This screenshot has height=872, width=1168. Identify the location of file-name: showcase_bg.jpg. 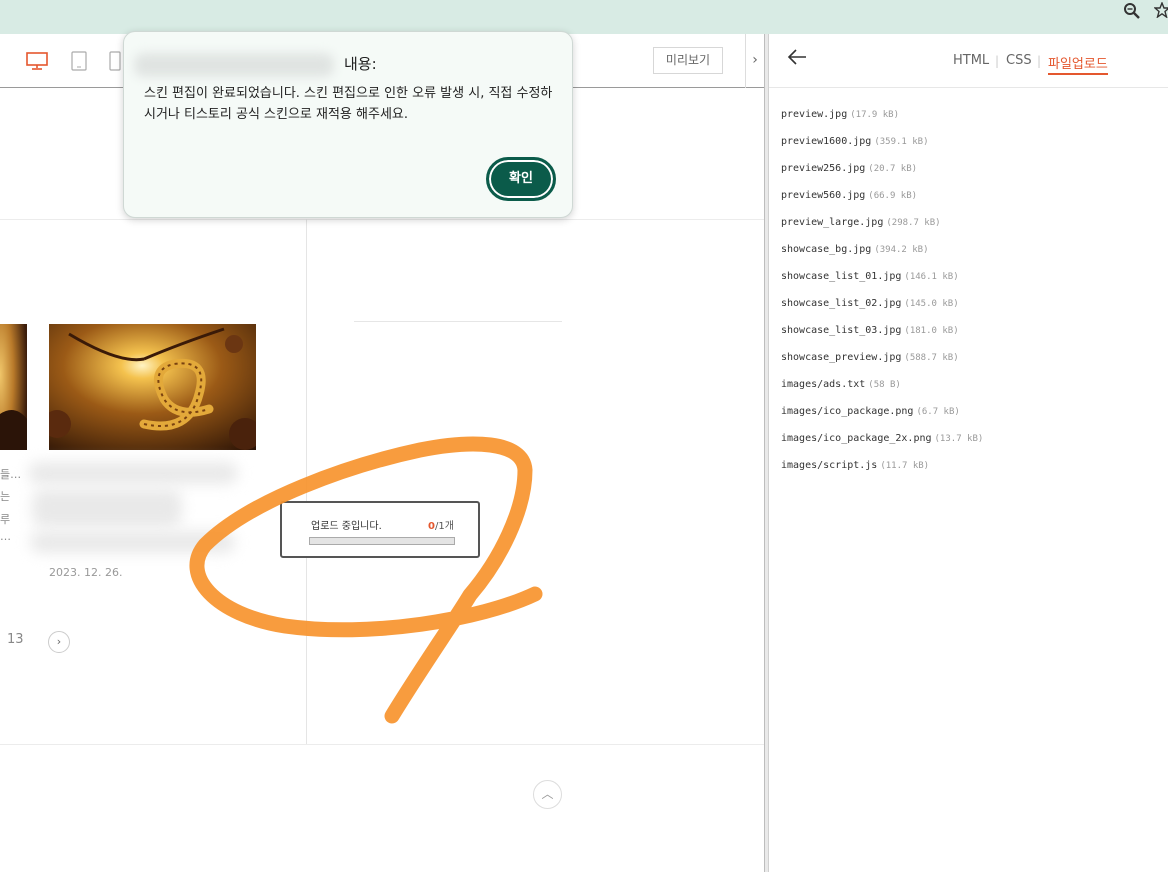
(826, 249).